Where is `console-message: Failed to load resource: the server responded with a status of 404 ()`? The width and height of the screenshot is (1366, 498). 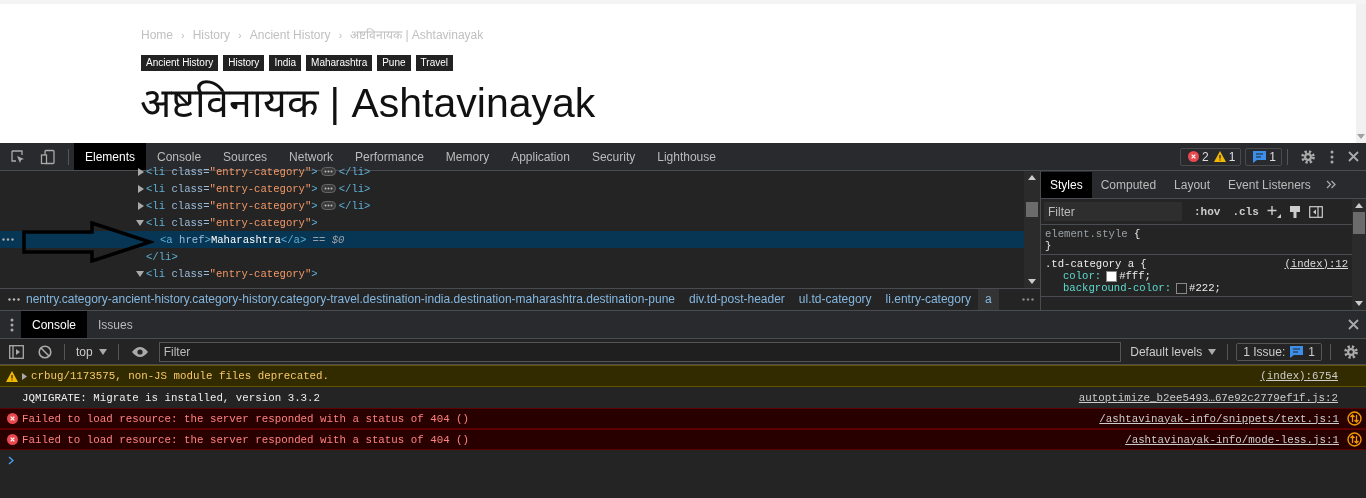 console-message: Failed to load resource: the server responded with a status of 404 () is located at coordinates (246, 418).